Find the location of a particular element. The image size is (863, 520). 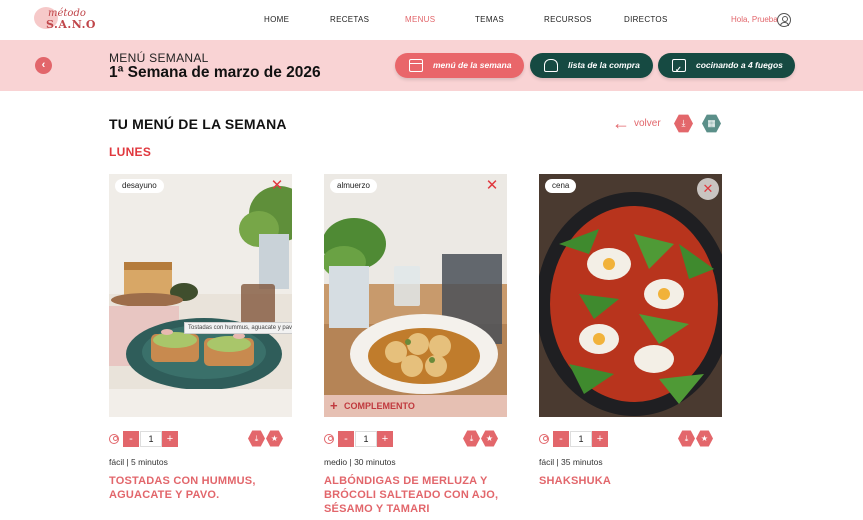

cocinando-button: cocinando a 4 fuegos is located at coordinates (726, 67).